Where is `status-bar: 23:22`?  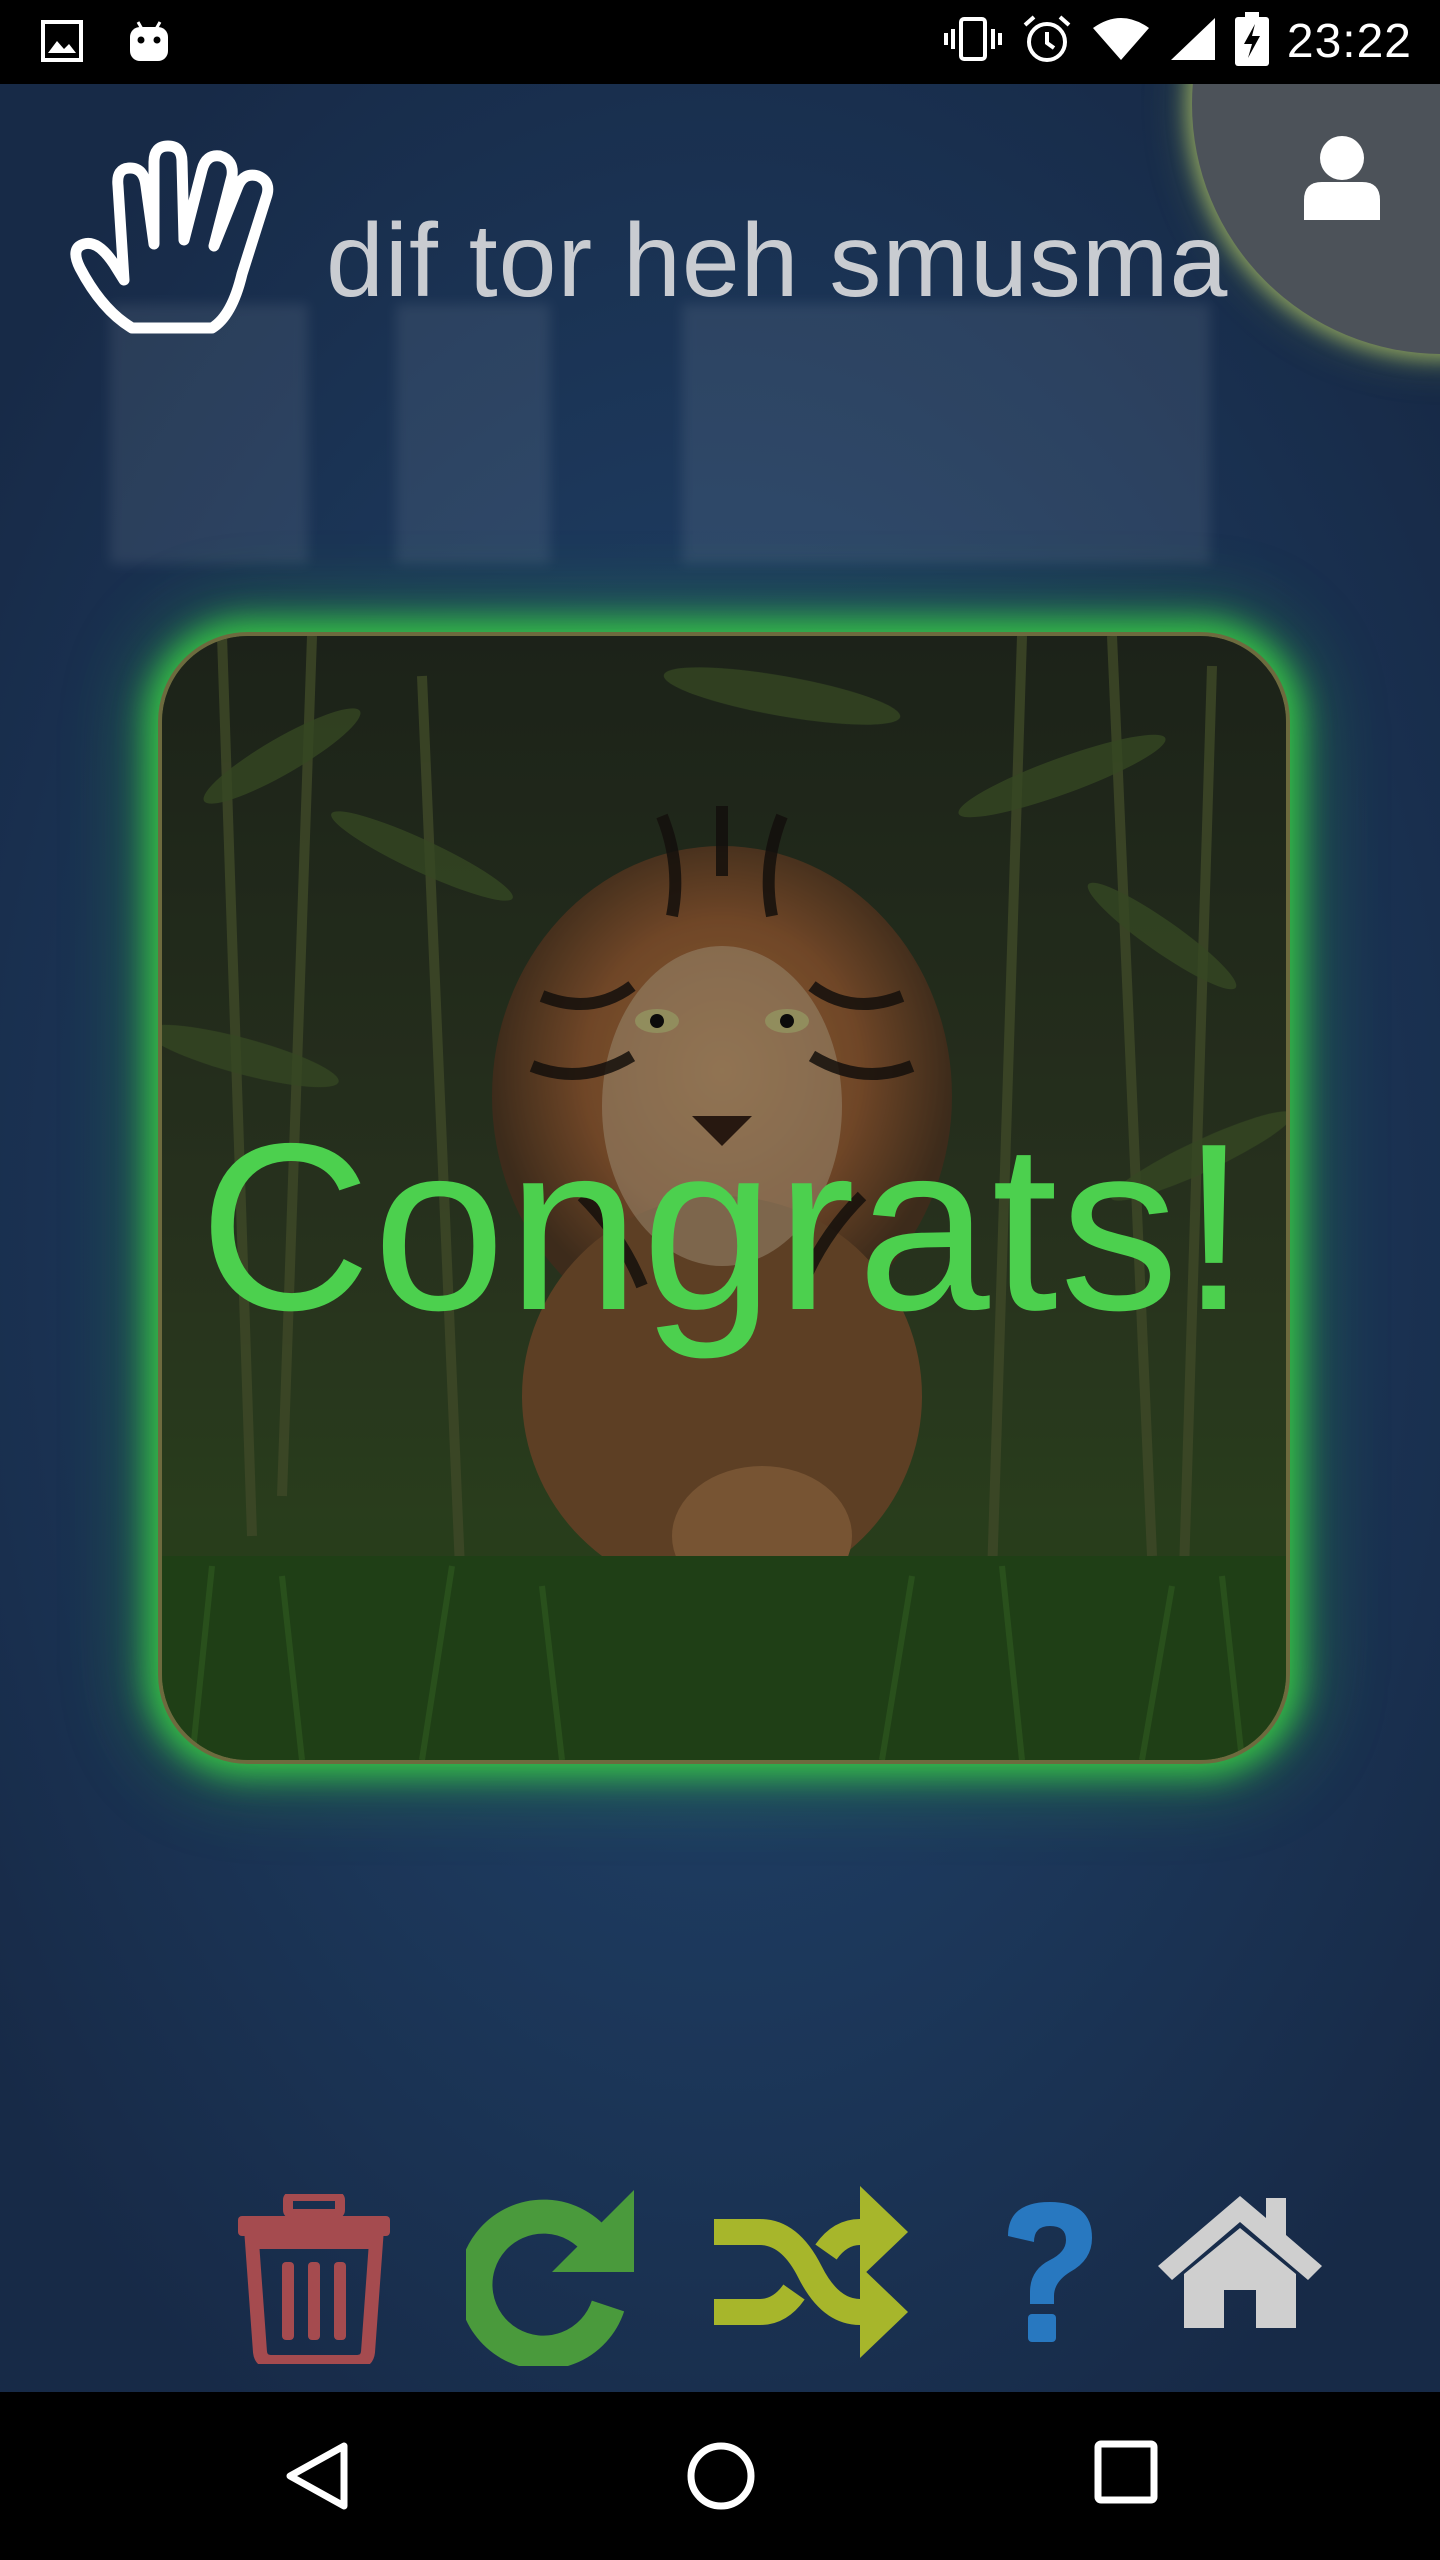
status-bar: 23:22 is located at coordinates (720, 42).